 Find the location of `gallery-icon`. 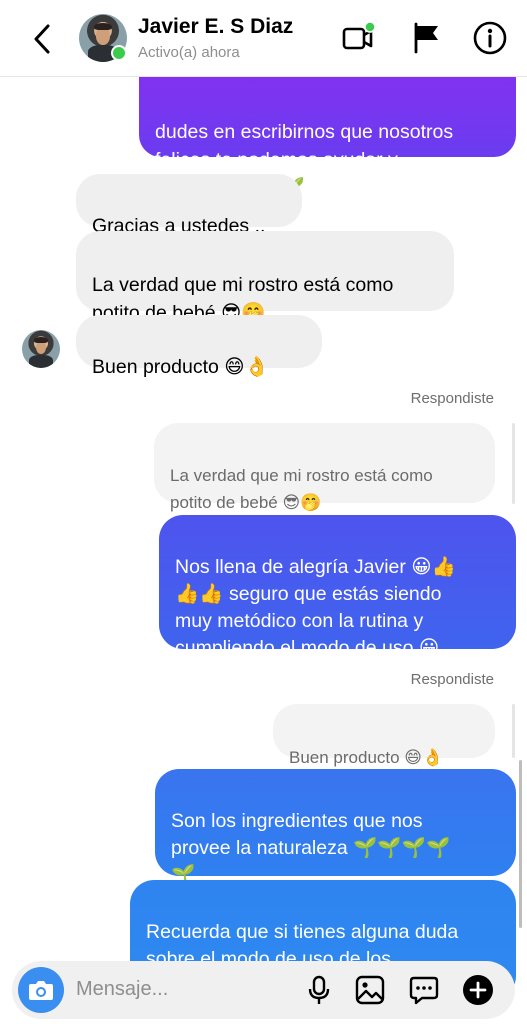

gallery-icon is located at coordinates (370, 990).